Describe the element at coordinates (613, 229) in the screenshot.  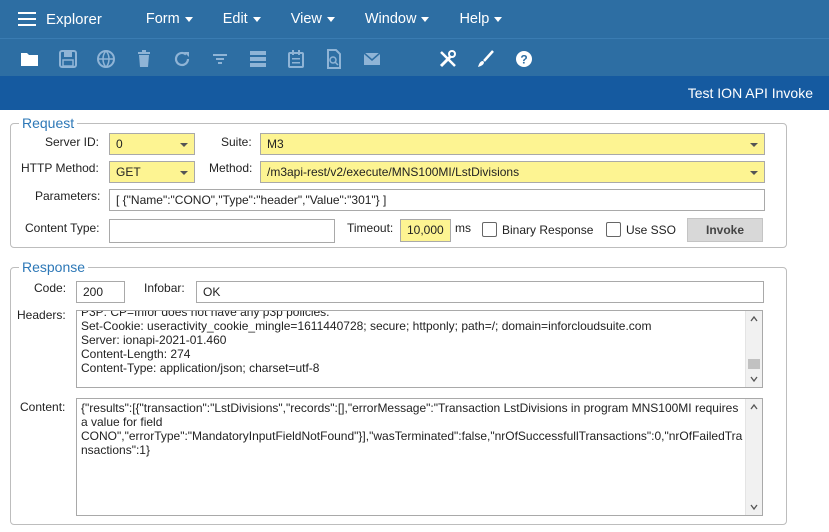
I see `use-sso-checkbox` at that location.